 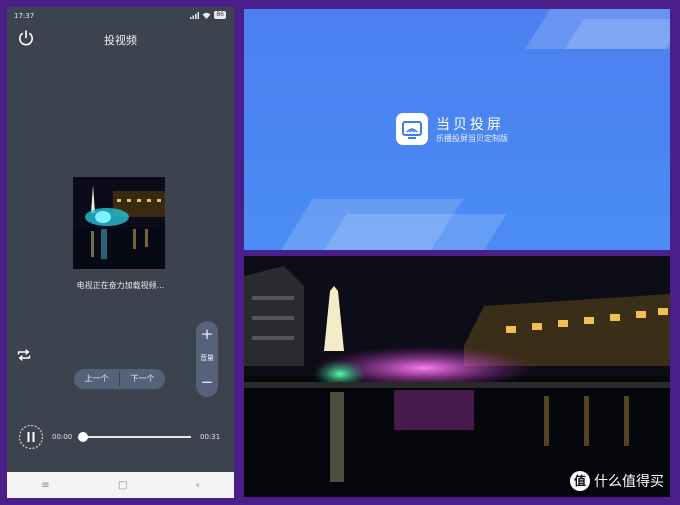 What do you see at coordinates (24, 355) in the screenshot?
I see `repeat-icon` at bounding box center [24, 355].